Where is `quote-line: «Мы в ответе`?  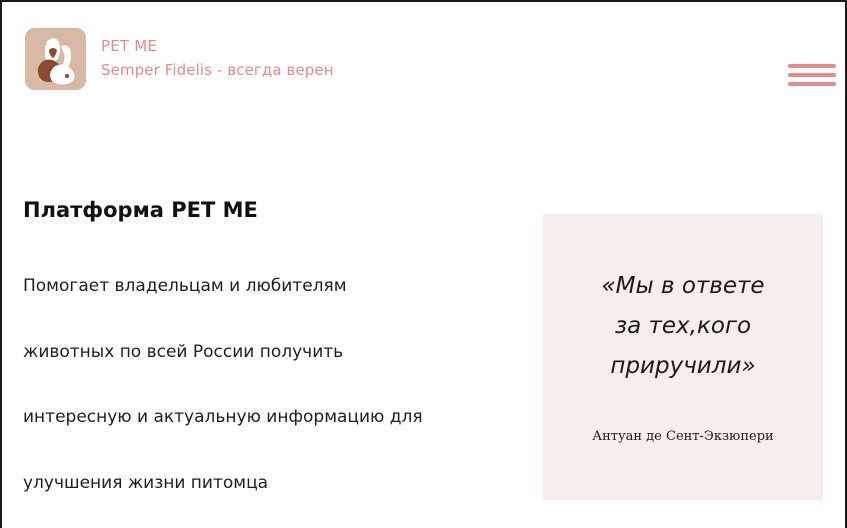
quote-line: «Мы в ответе is located at coordinates (683, 286).